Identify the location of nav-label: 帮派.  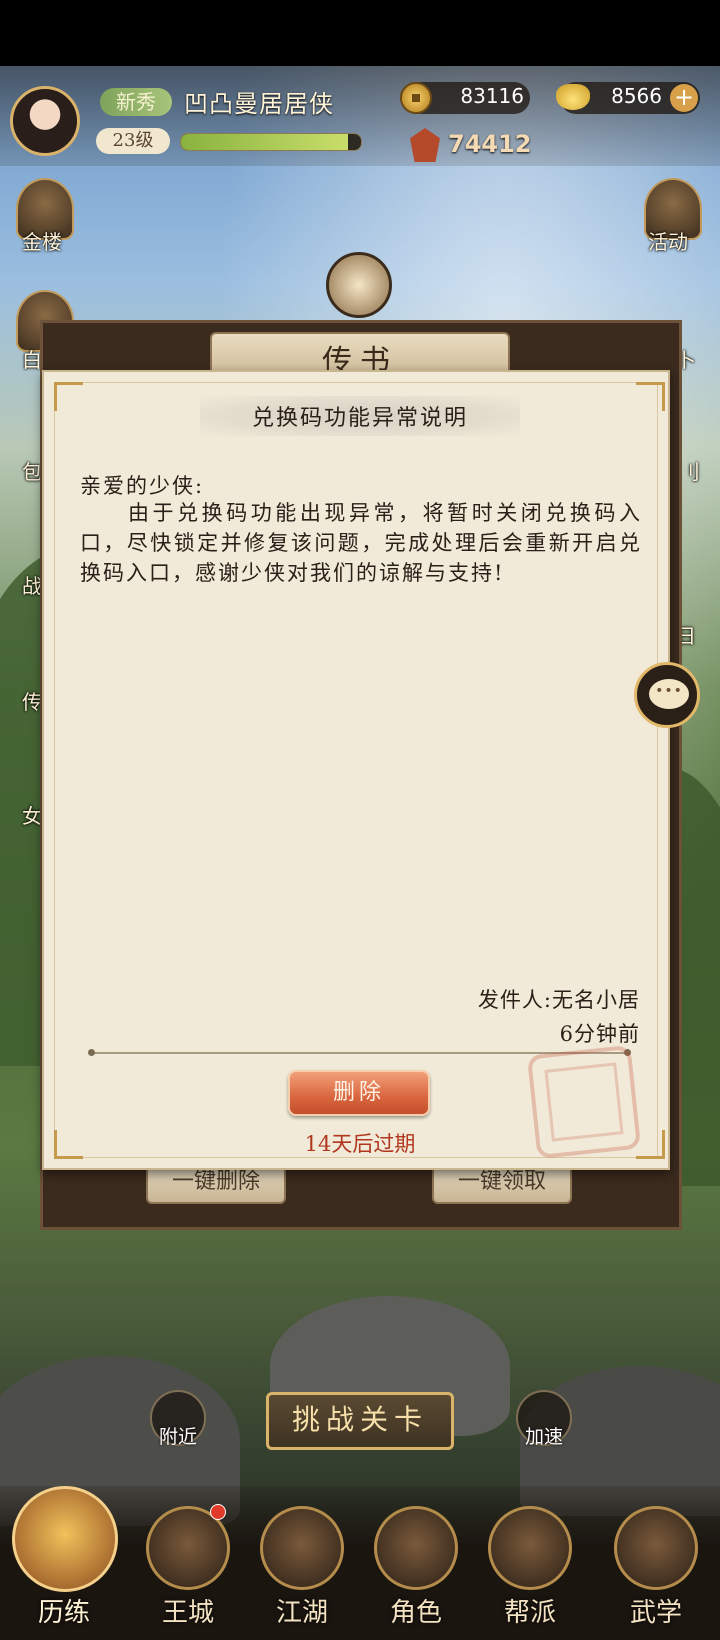
(529, 1613).